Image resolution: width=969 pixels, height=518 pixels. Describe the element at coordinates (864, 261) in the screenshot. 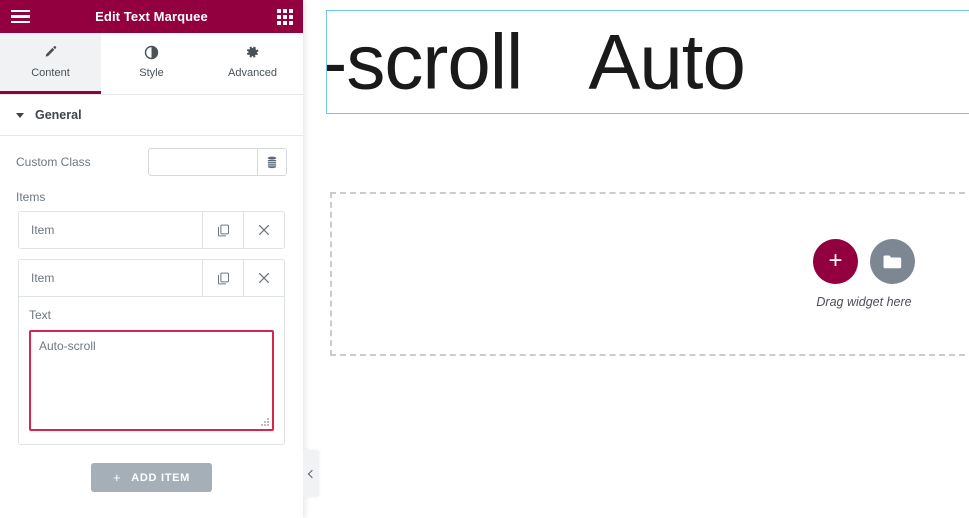

I see `dropzone-buttons: +` at that location.